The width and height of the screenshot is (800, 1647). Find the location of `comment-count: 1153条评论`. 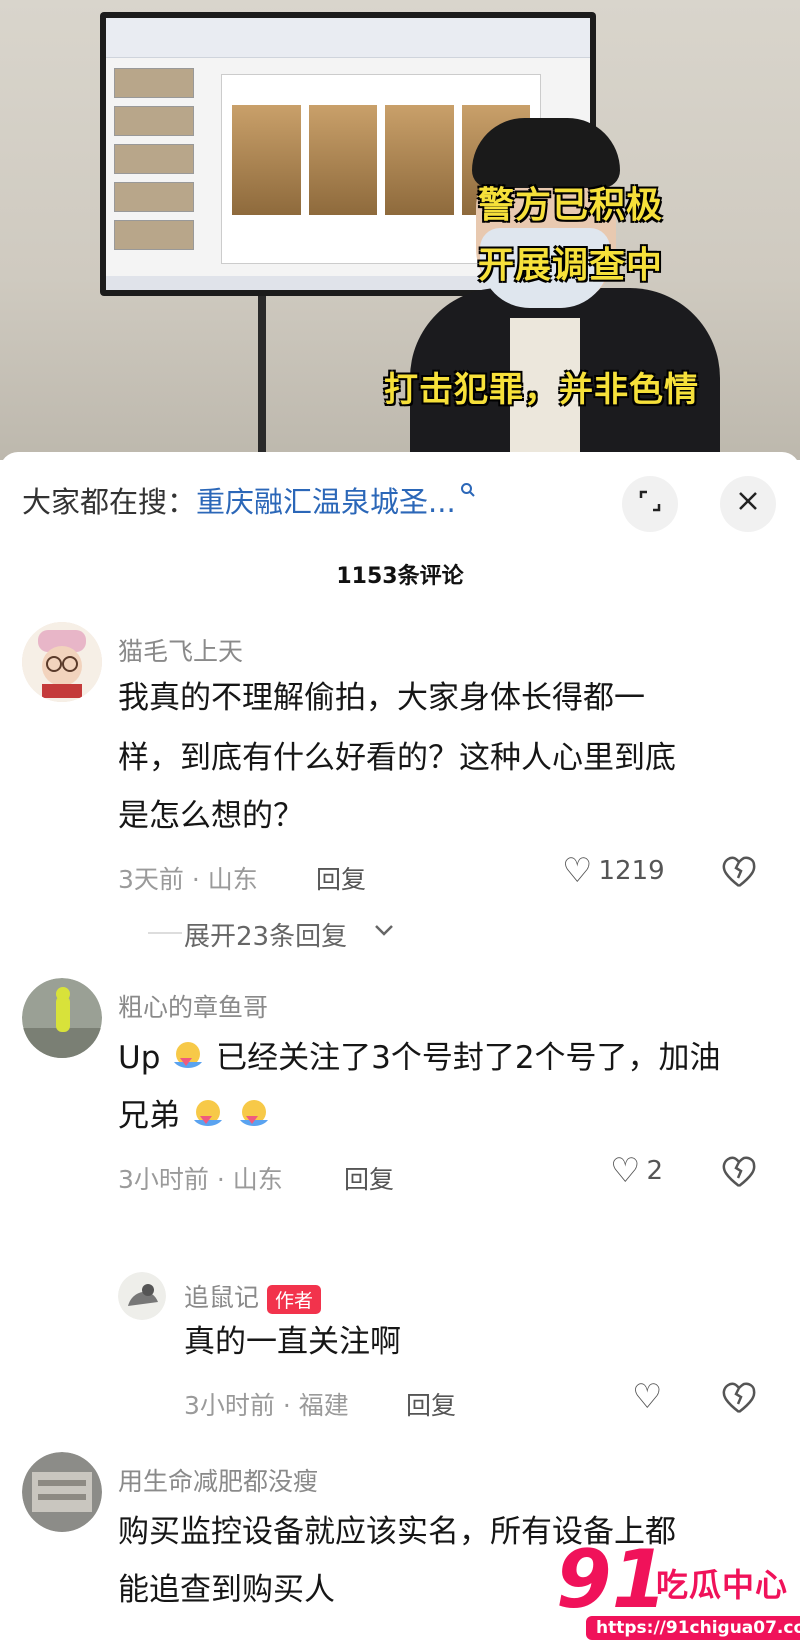

comment-count: 1153条评论 is located at coordinates (400, 576).